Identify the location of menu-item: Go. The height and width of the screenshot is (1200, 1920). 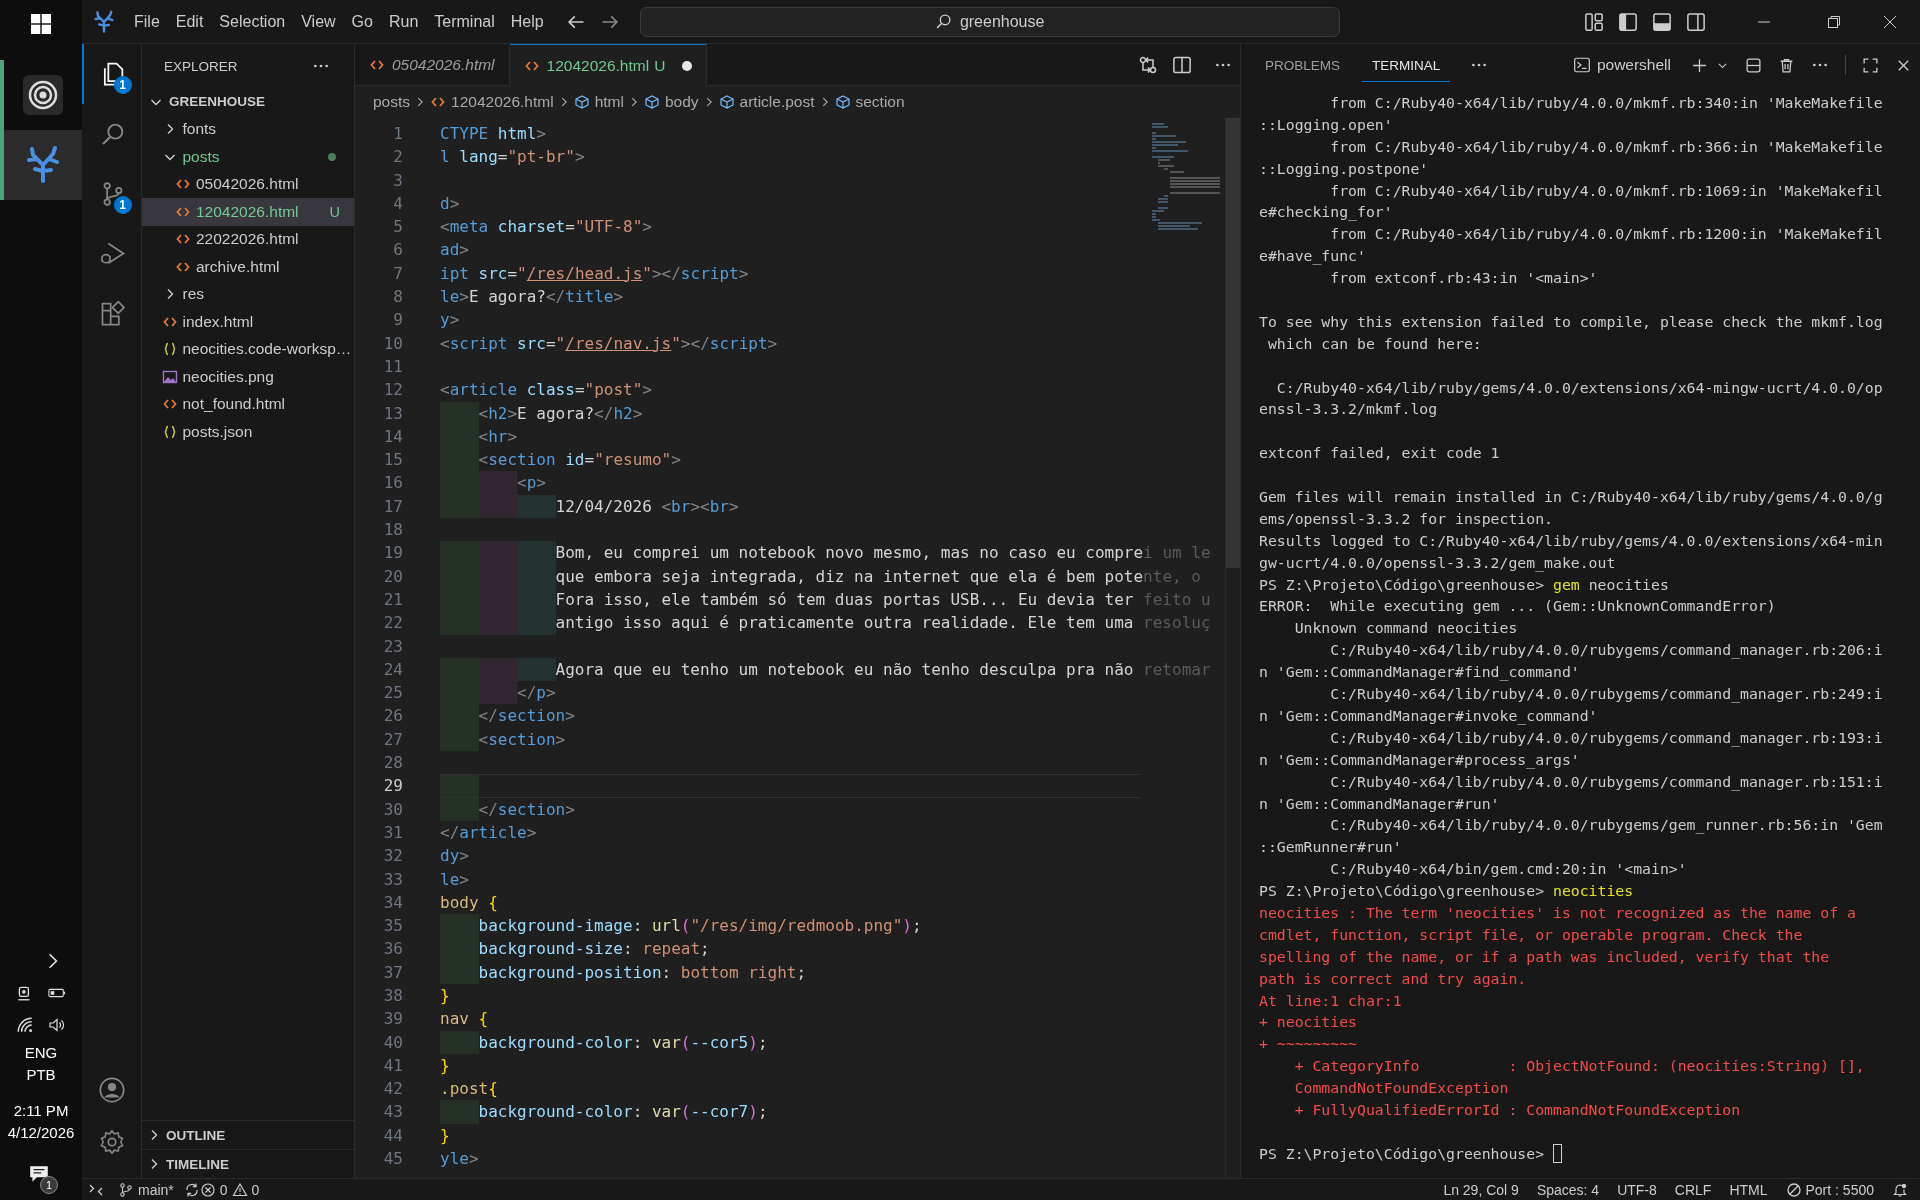
(362, 21).